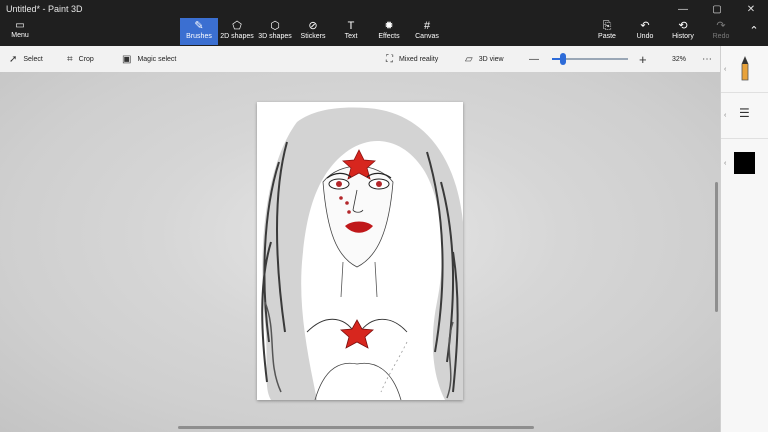  I want to click on magic-select-label: Magic select, so click(157, 59).